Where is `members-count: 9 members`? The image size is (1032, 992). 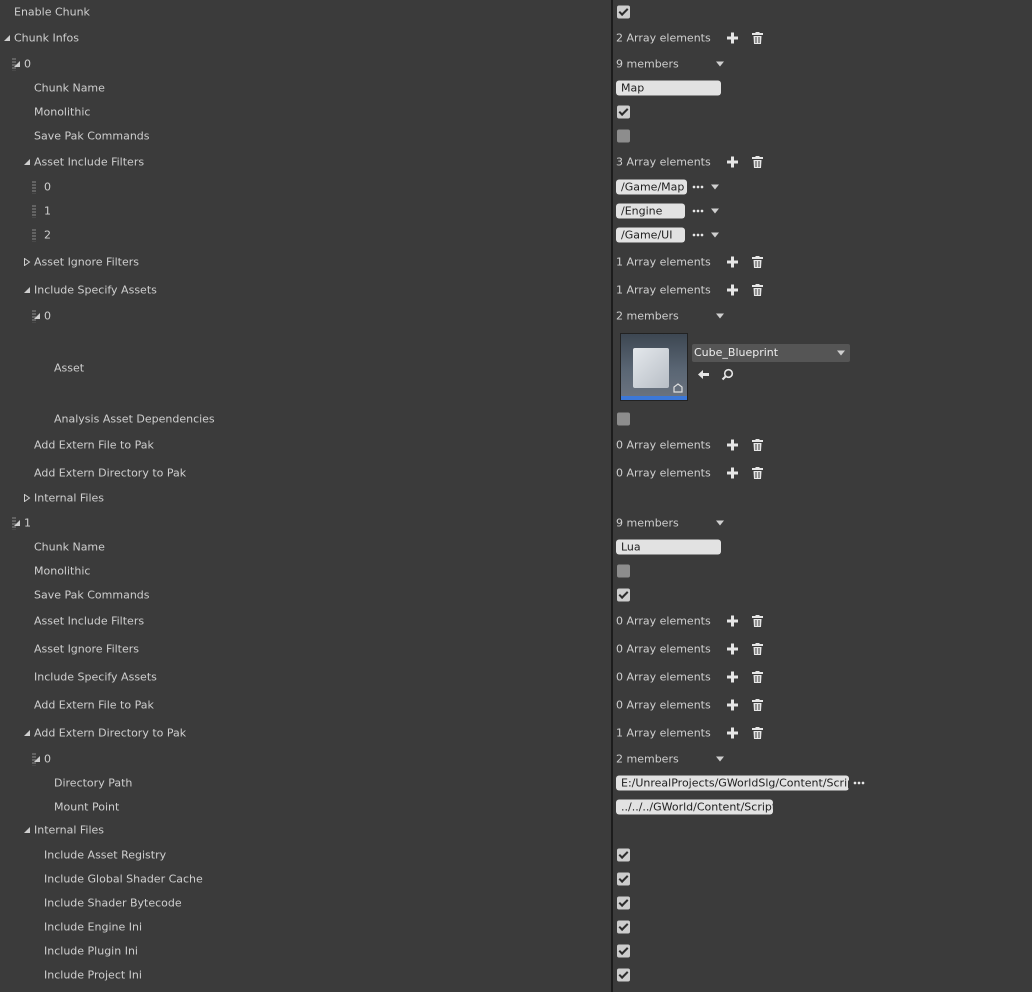
members-count: 9 members is located at coordinates (647, 522).